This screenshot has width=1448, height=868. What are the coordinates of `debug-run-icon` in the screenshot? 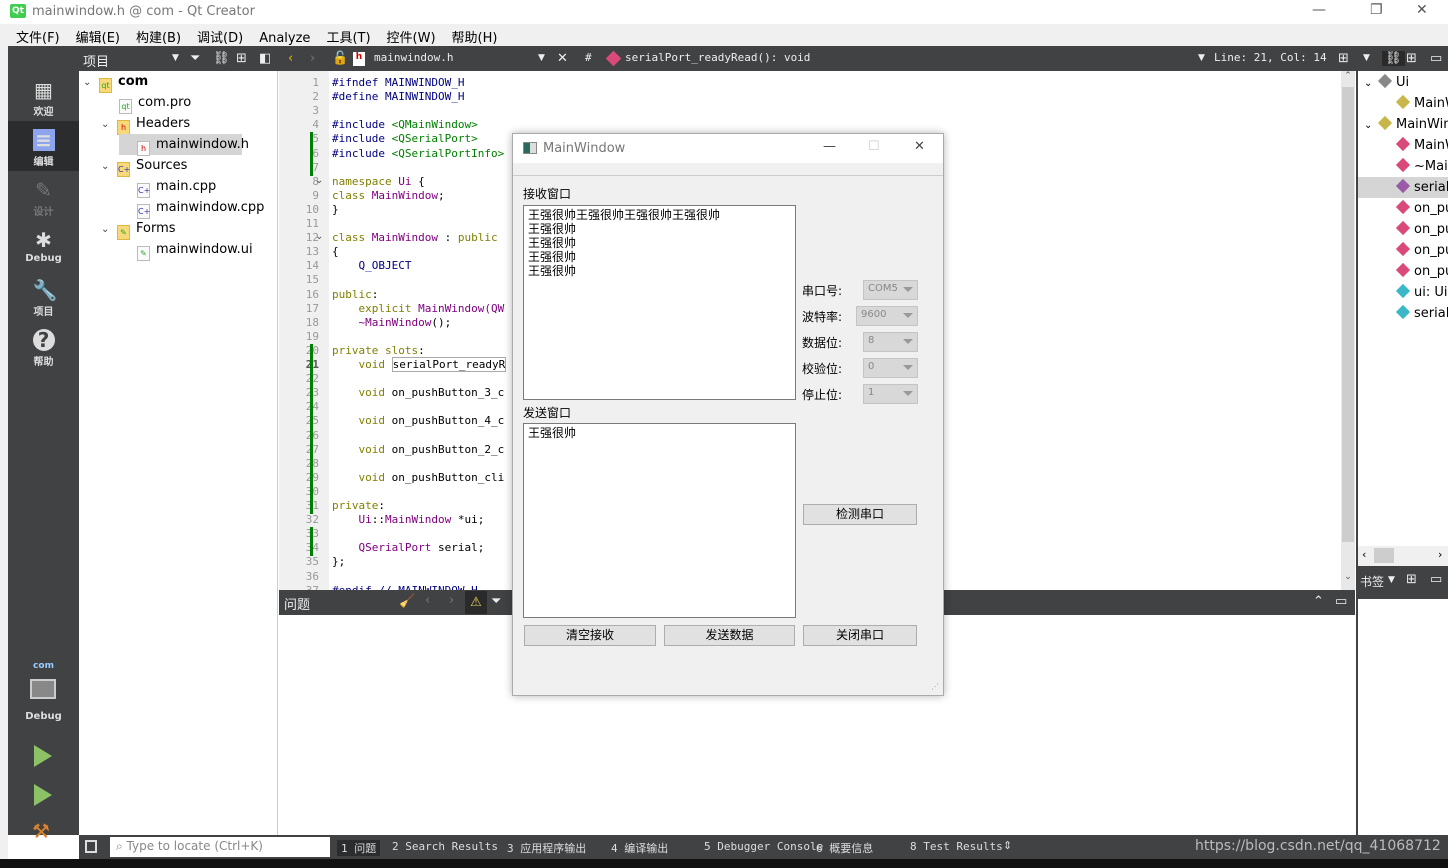 It's located at (43, 795).